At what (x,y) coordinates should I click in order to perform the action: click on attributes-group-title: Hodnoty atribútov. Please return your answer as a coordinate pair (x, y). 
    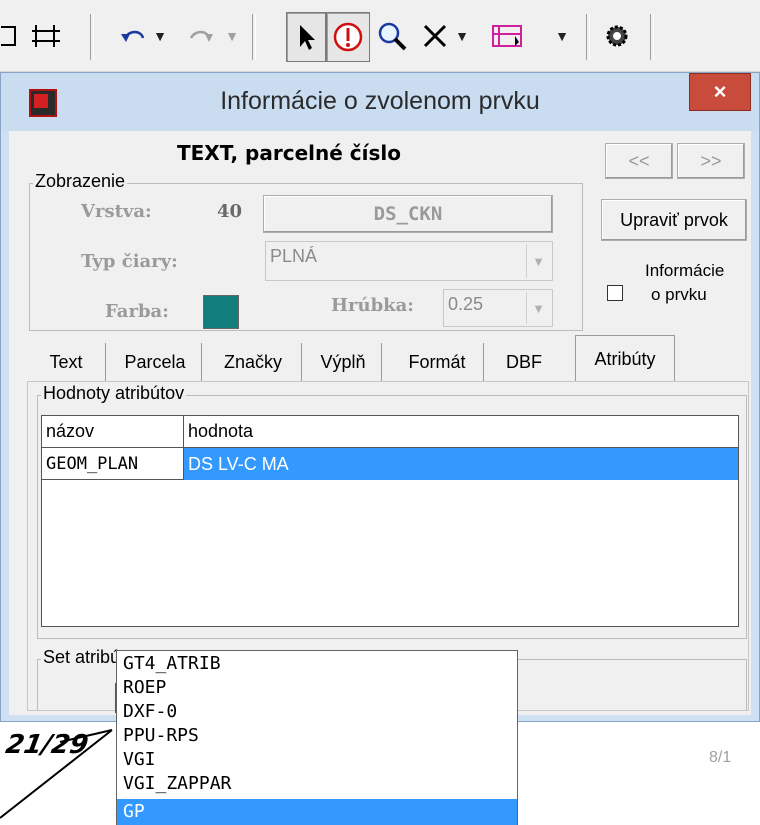
    Looking at the image, I should click on (114, 393).